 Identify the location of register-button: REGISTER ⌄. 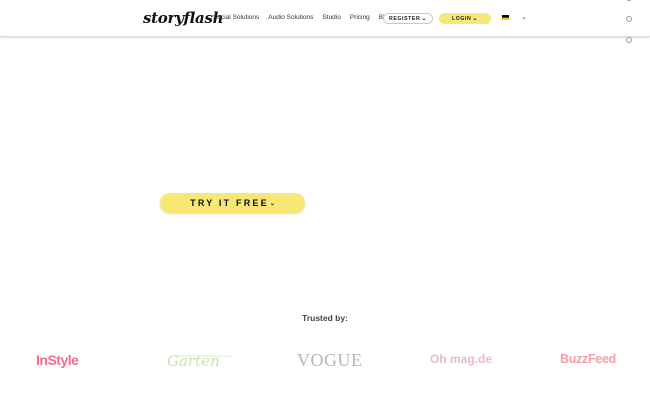
(408, 18).